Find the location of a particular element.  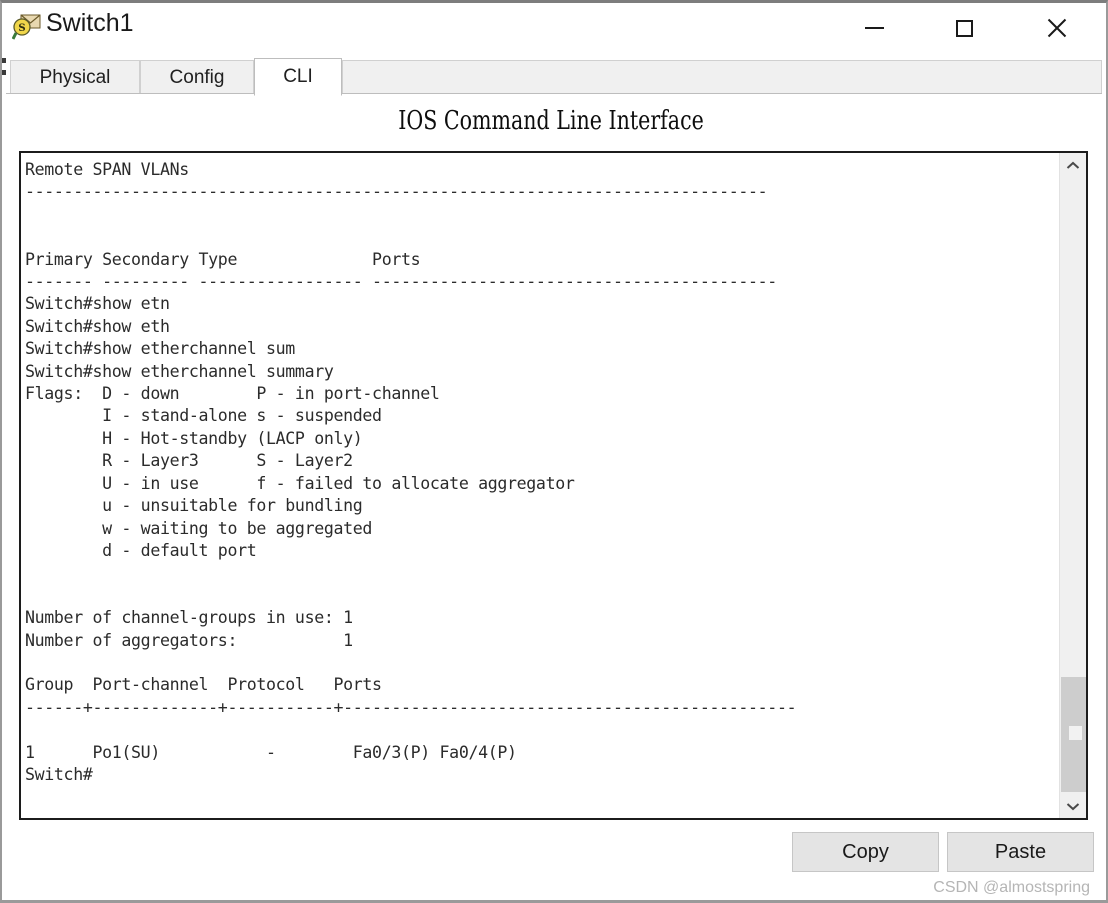

title-bar: S Switch1 is located at coordinates (554, 29).